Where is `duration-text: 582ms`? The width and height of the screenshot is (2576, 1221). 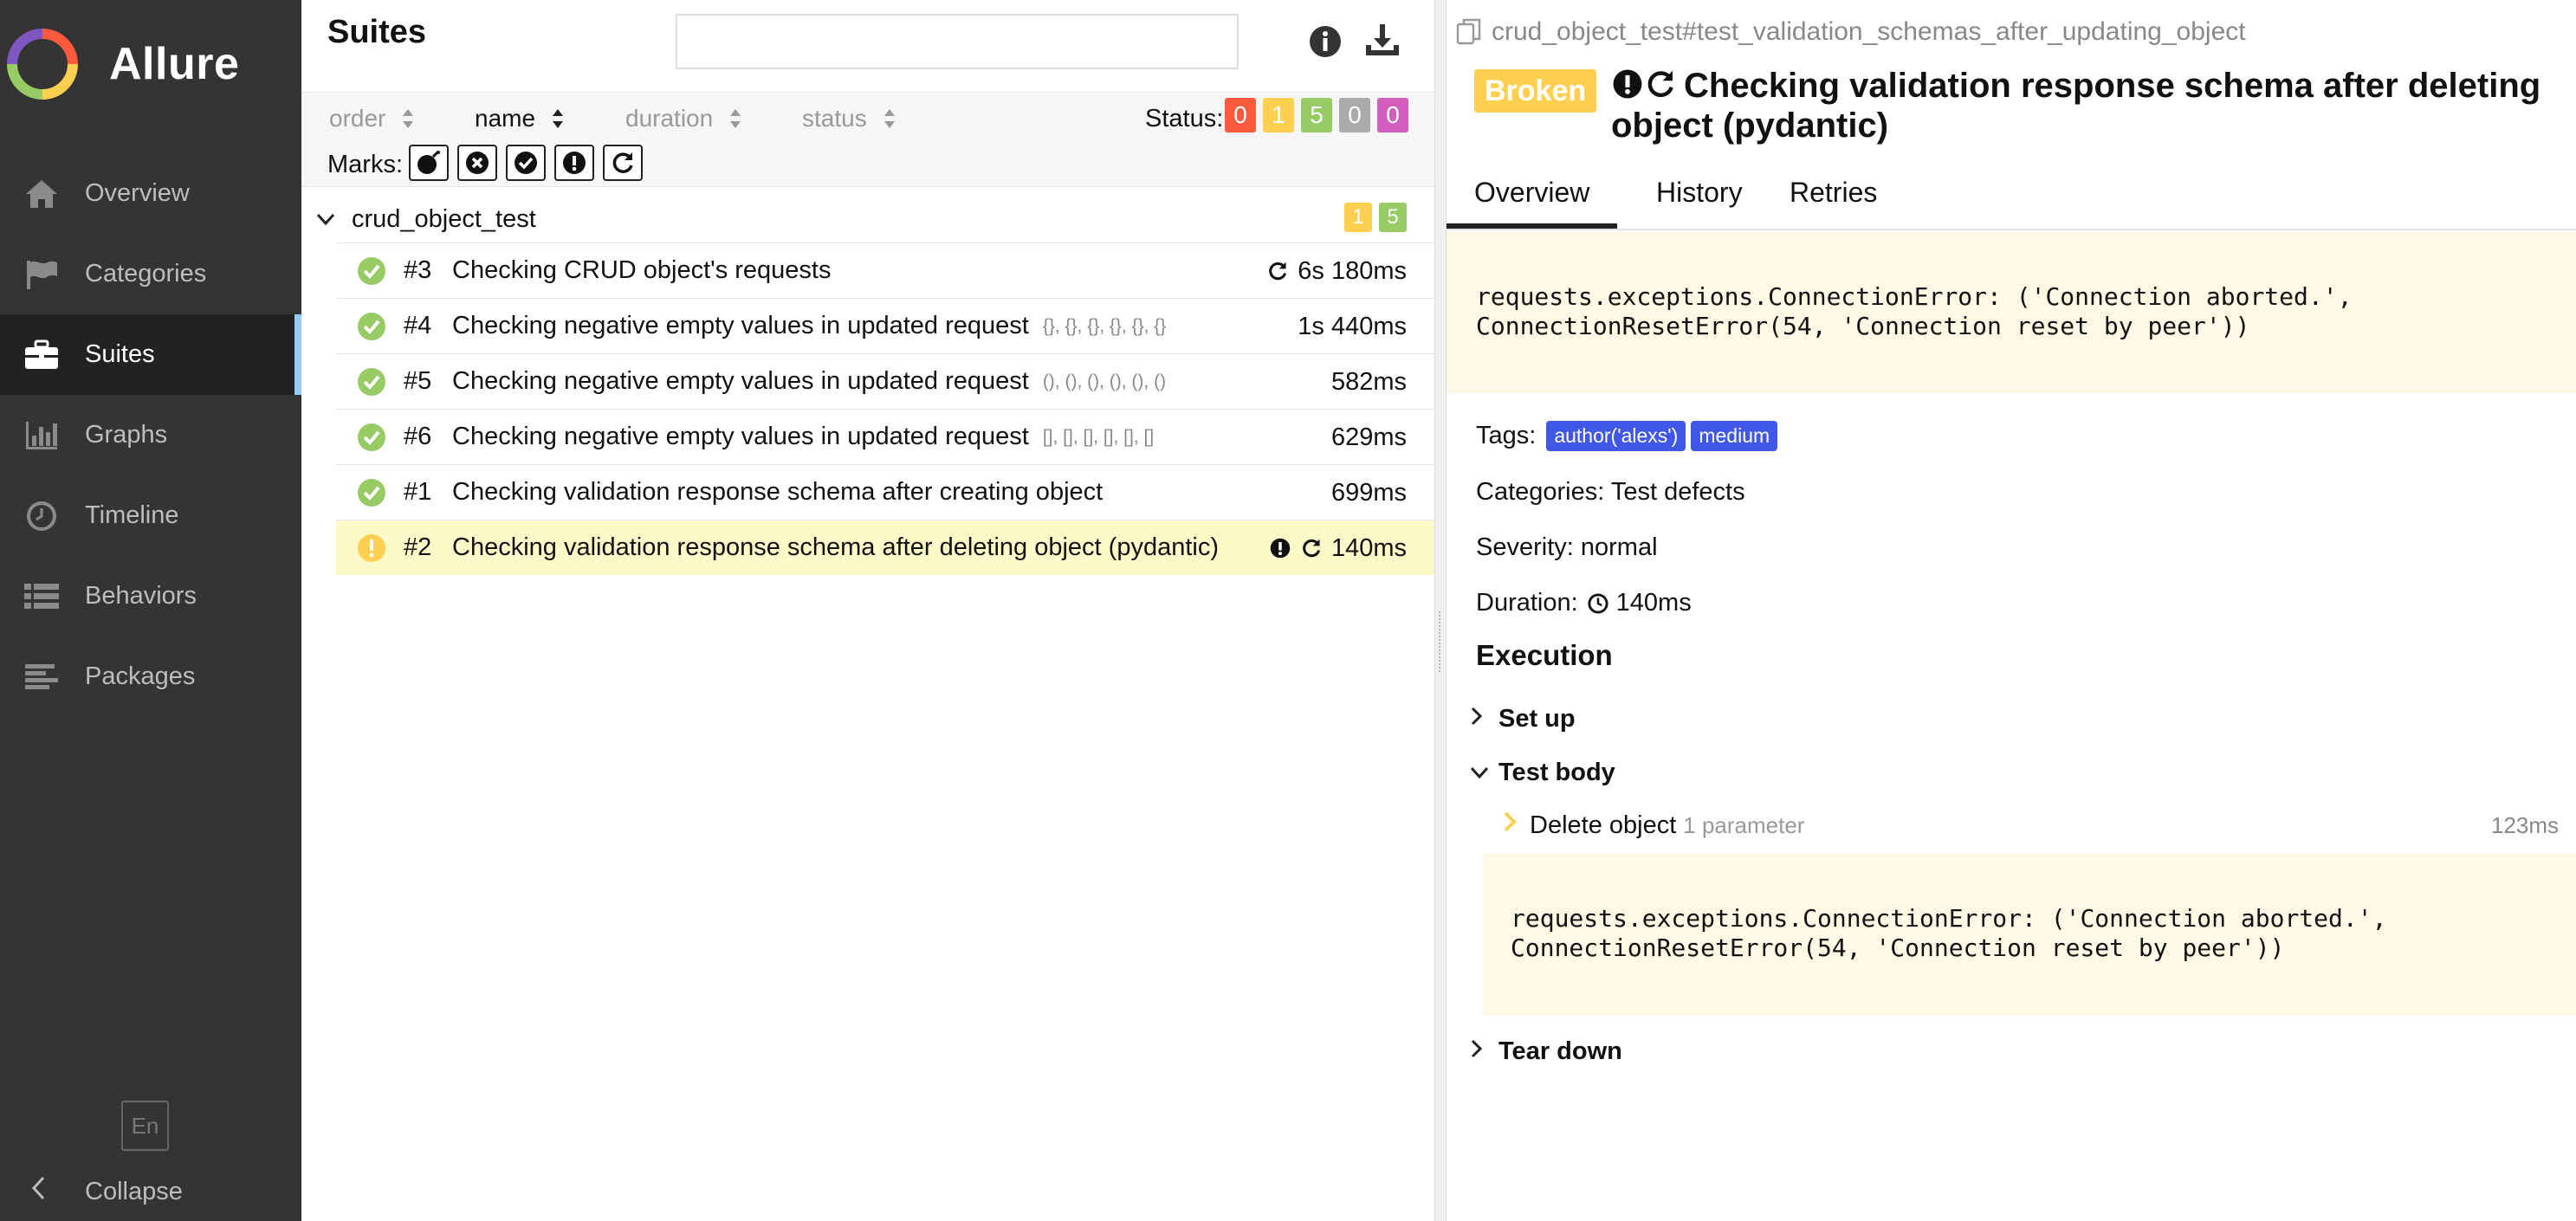
duration-text: 582ms is located at coordinates (1368, 381).